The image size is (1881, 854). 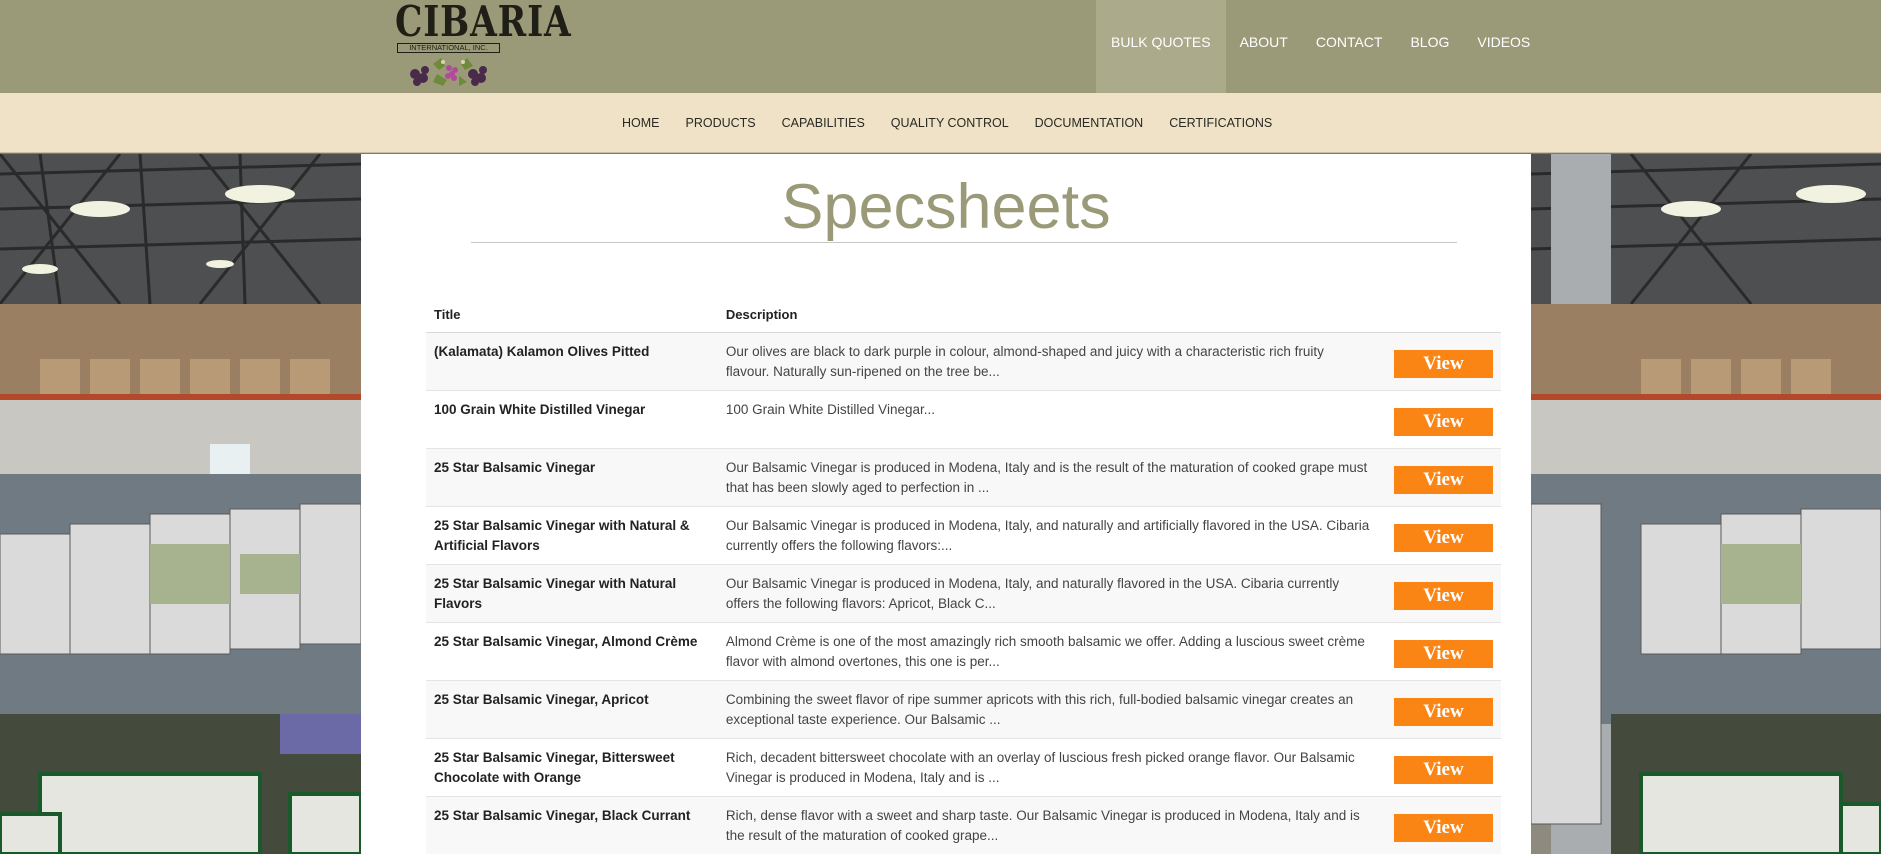 I want to click on nav-about: ABOUT, so click(x=1264, y=46).